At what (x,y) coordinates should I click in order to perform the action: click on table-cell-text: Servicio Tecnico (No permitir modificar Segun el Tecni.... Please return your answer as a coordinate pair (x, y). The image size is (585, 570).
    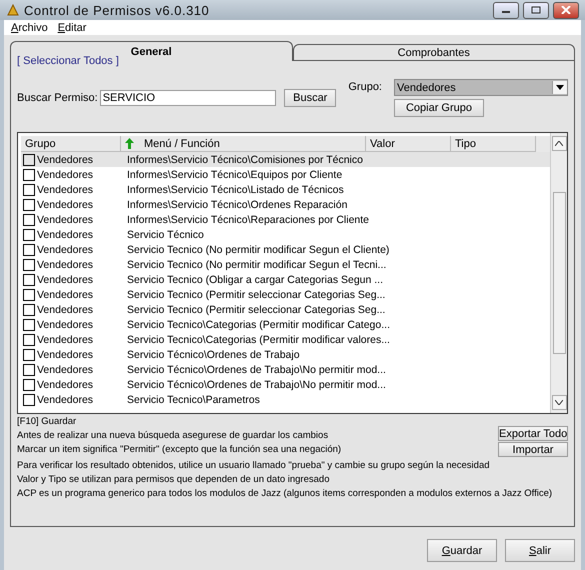
    Looking at the image, I should click on (256, 264).